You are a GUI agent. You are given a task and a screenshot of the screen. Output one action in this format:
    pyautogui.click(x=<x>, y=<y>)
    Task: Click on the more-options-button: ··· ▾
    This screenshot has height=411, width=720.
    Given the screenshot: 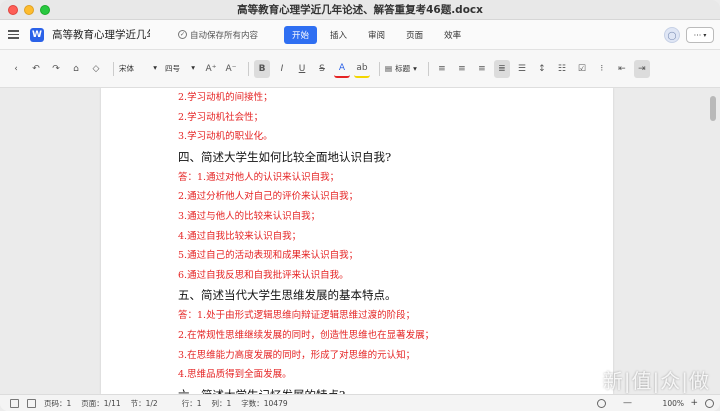 What is the action you would take?
    pyautogui.click(x=700, y=35)
    